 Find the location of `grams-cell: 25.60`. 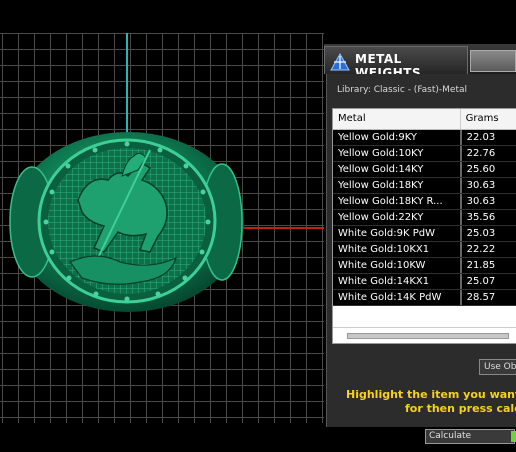

grams-cell: 25.60 is located at coordinates (488, 169).